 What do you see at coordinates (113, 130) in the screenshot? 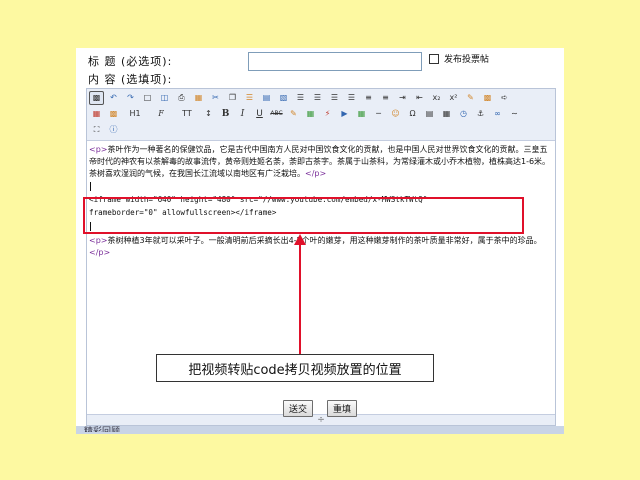
I see `about-icon: ⓘ` at bounding box center [113, 130].